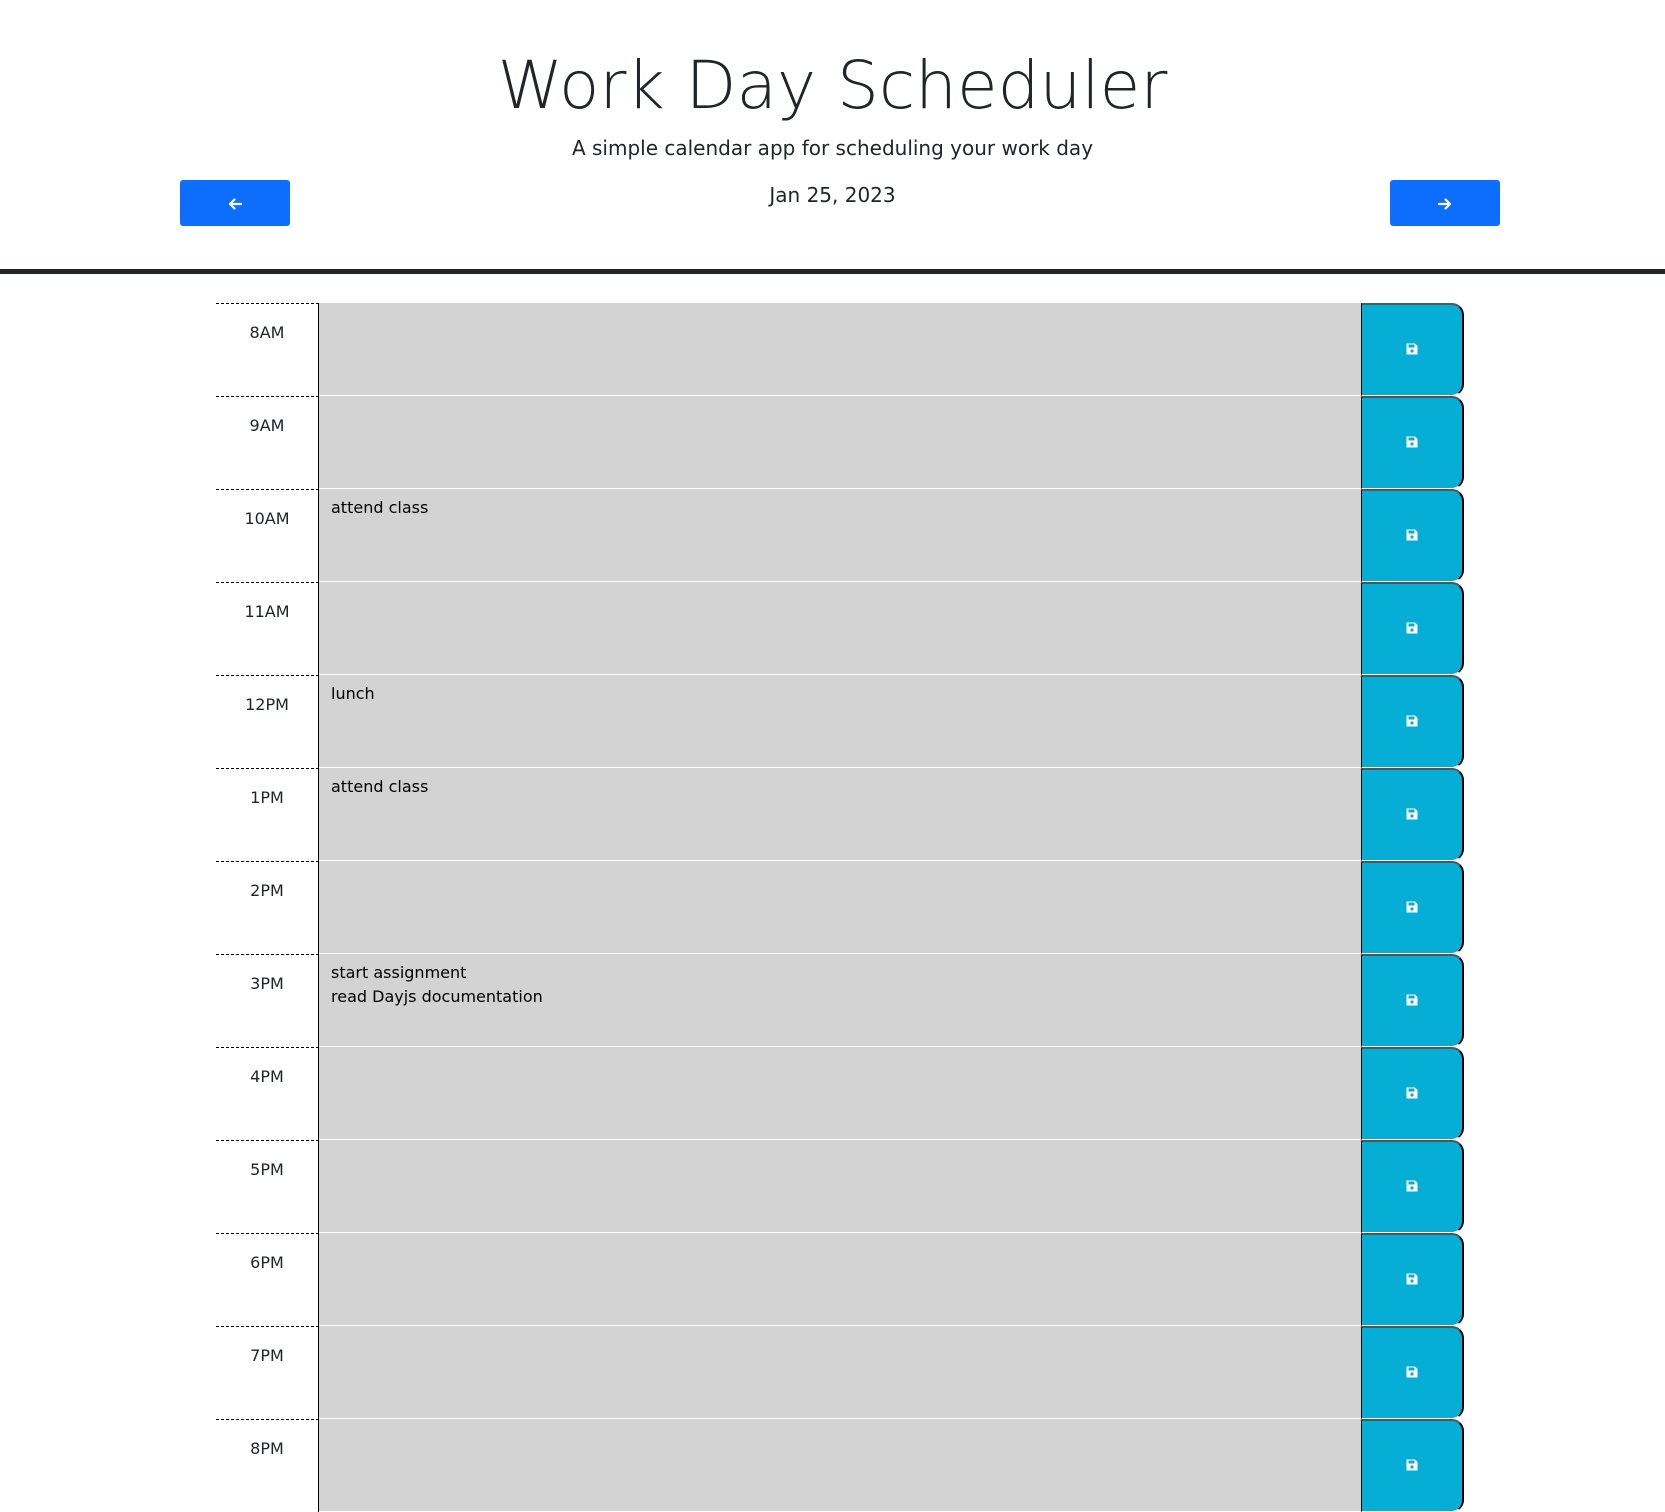 Image resolution: width=1665 pixels, height=1512 pixels. What do you see at coordinates (267, 1000) in the screenshot?
I see `hour-label: 3PM` at bounding box center [267, 1000].